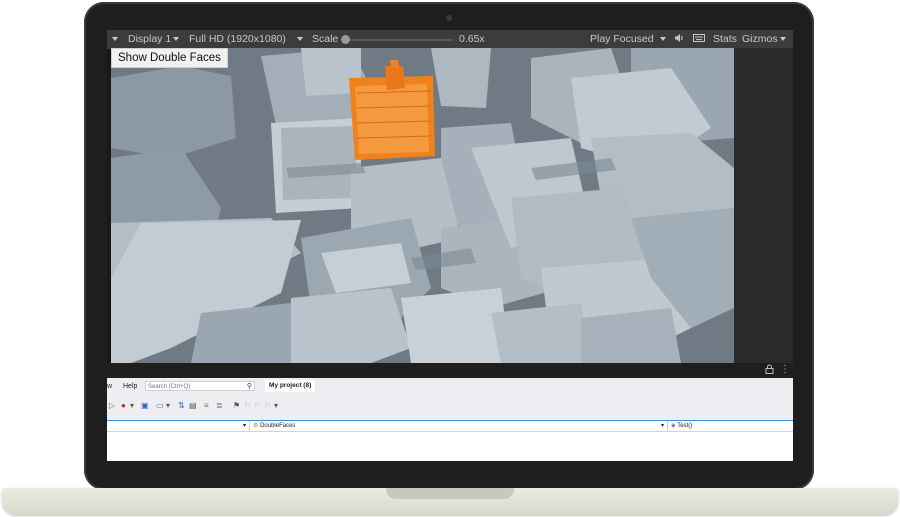 The width and height of the screenshot is (900, 517). What do you see at coordinates (450, 406) in the screenshot?
I see `toolbar: ▷ ● ▾ ▣ ▭ ▾ ⇅ ▤ ≡ ≣ ⚑ ⚐ ⚐ ⚐ ▾` at bounding box center [450, 406].